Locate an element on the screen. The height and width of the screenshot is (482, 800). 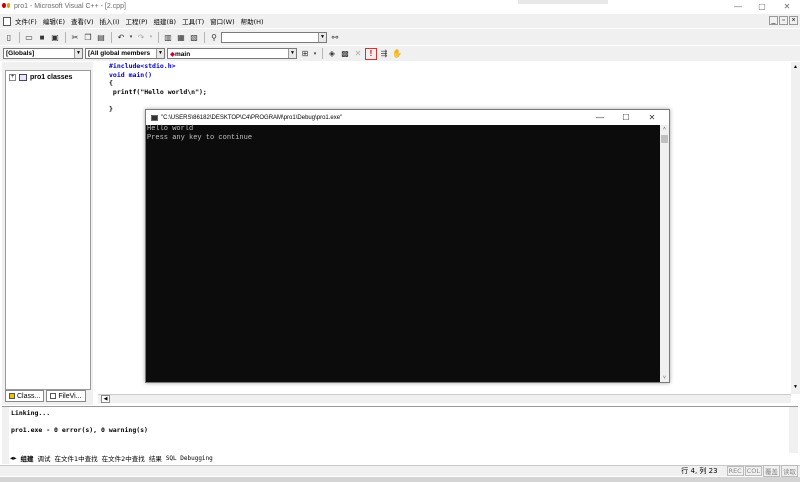
output-toggle-icon: ▦ is located at coordinates (181, 37).